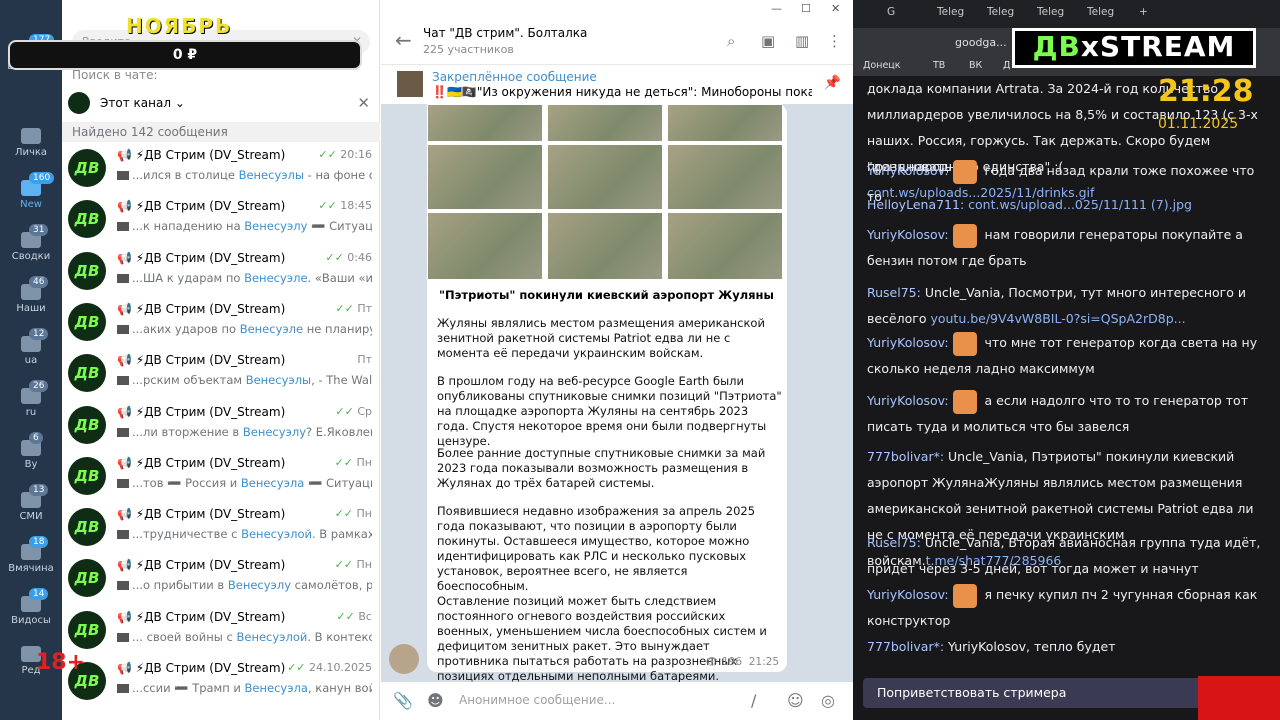 The height and width of the screenshot is (720, 1280). I want to click on result-time: ✓✓ Ср, so click(353, 411).